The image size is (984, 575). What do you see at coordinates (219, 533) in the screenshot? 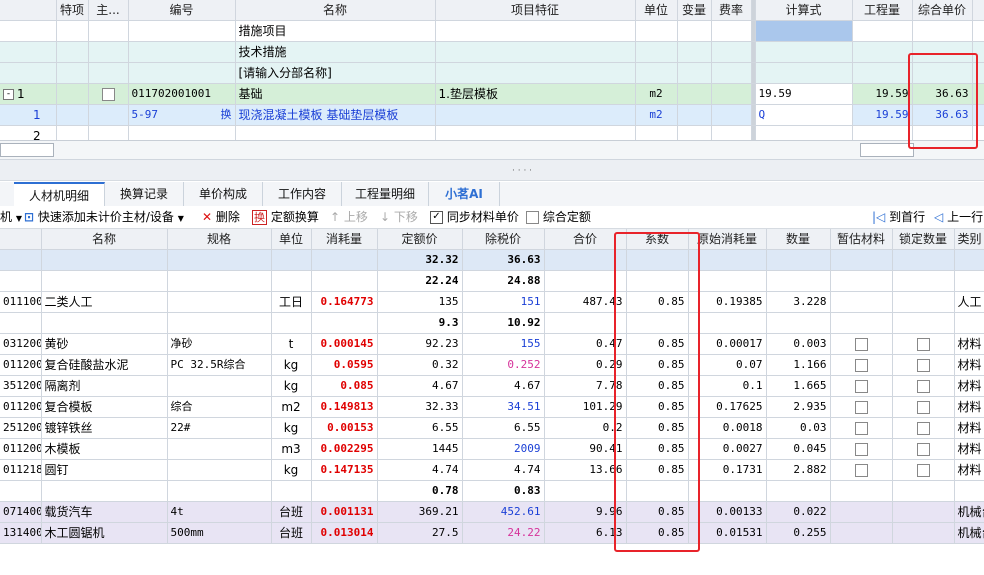
I see `res-cell-spec: 500mm` at bounding box center [219, 533].